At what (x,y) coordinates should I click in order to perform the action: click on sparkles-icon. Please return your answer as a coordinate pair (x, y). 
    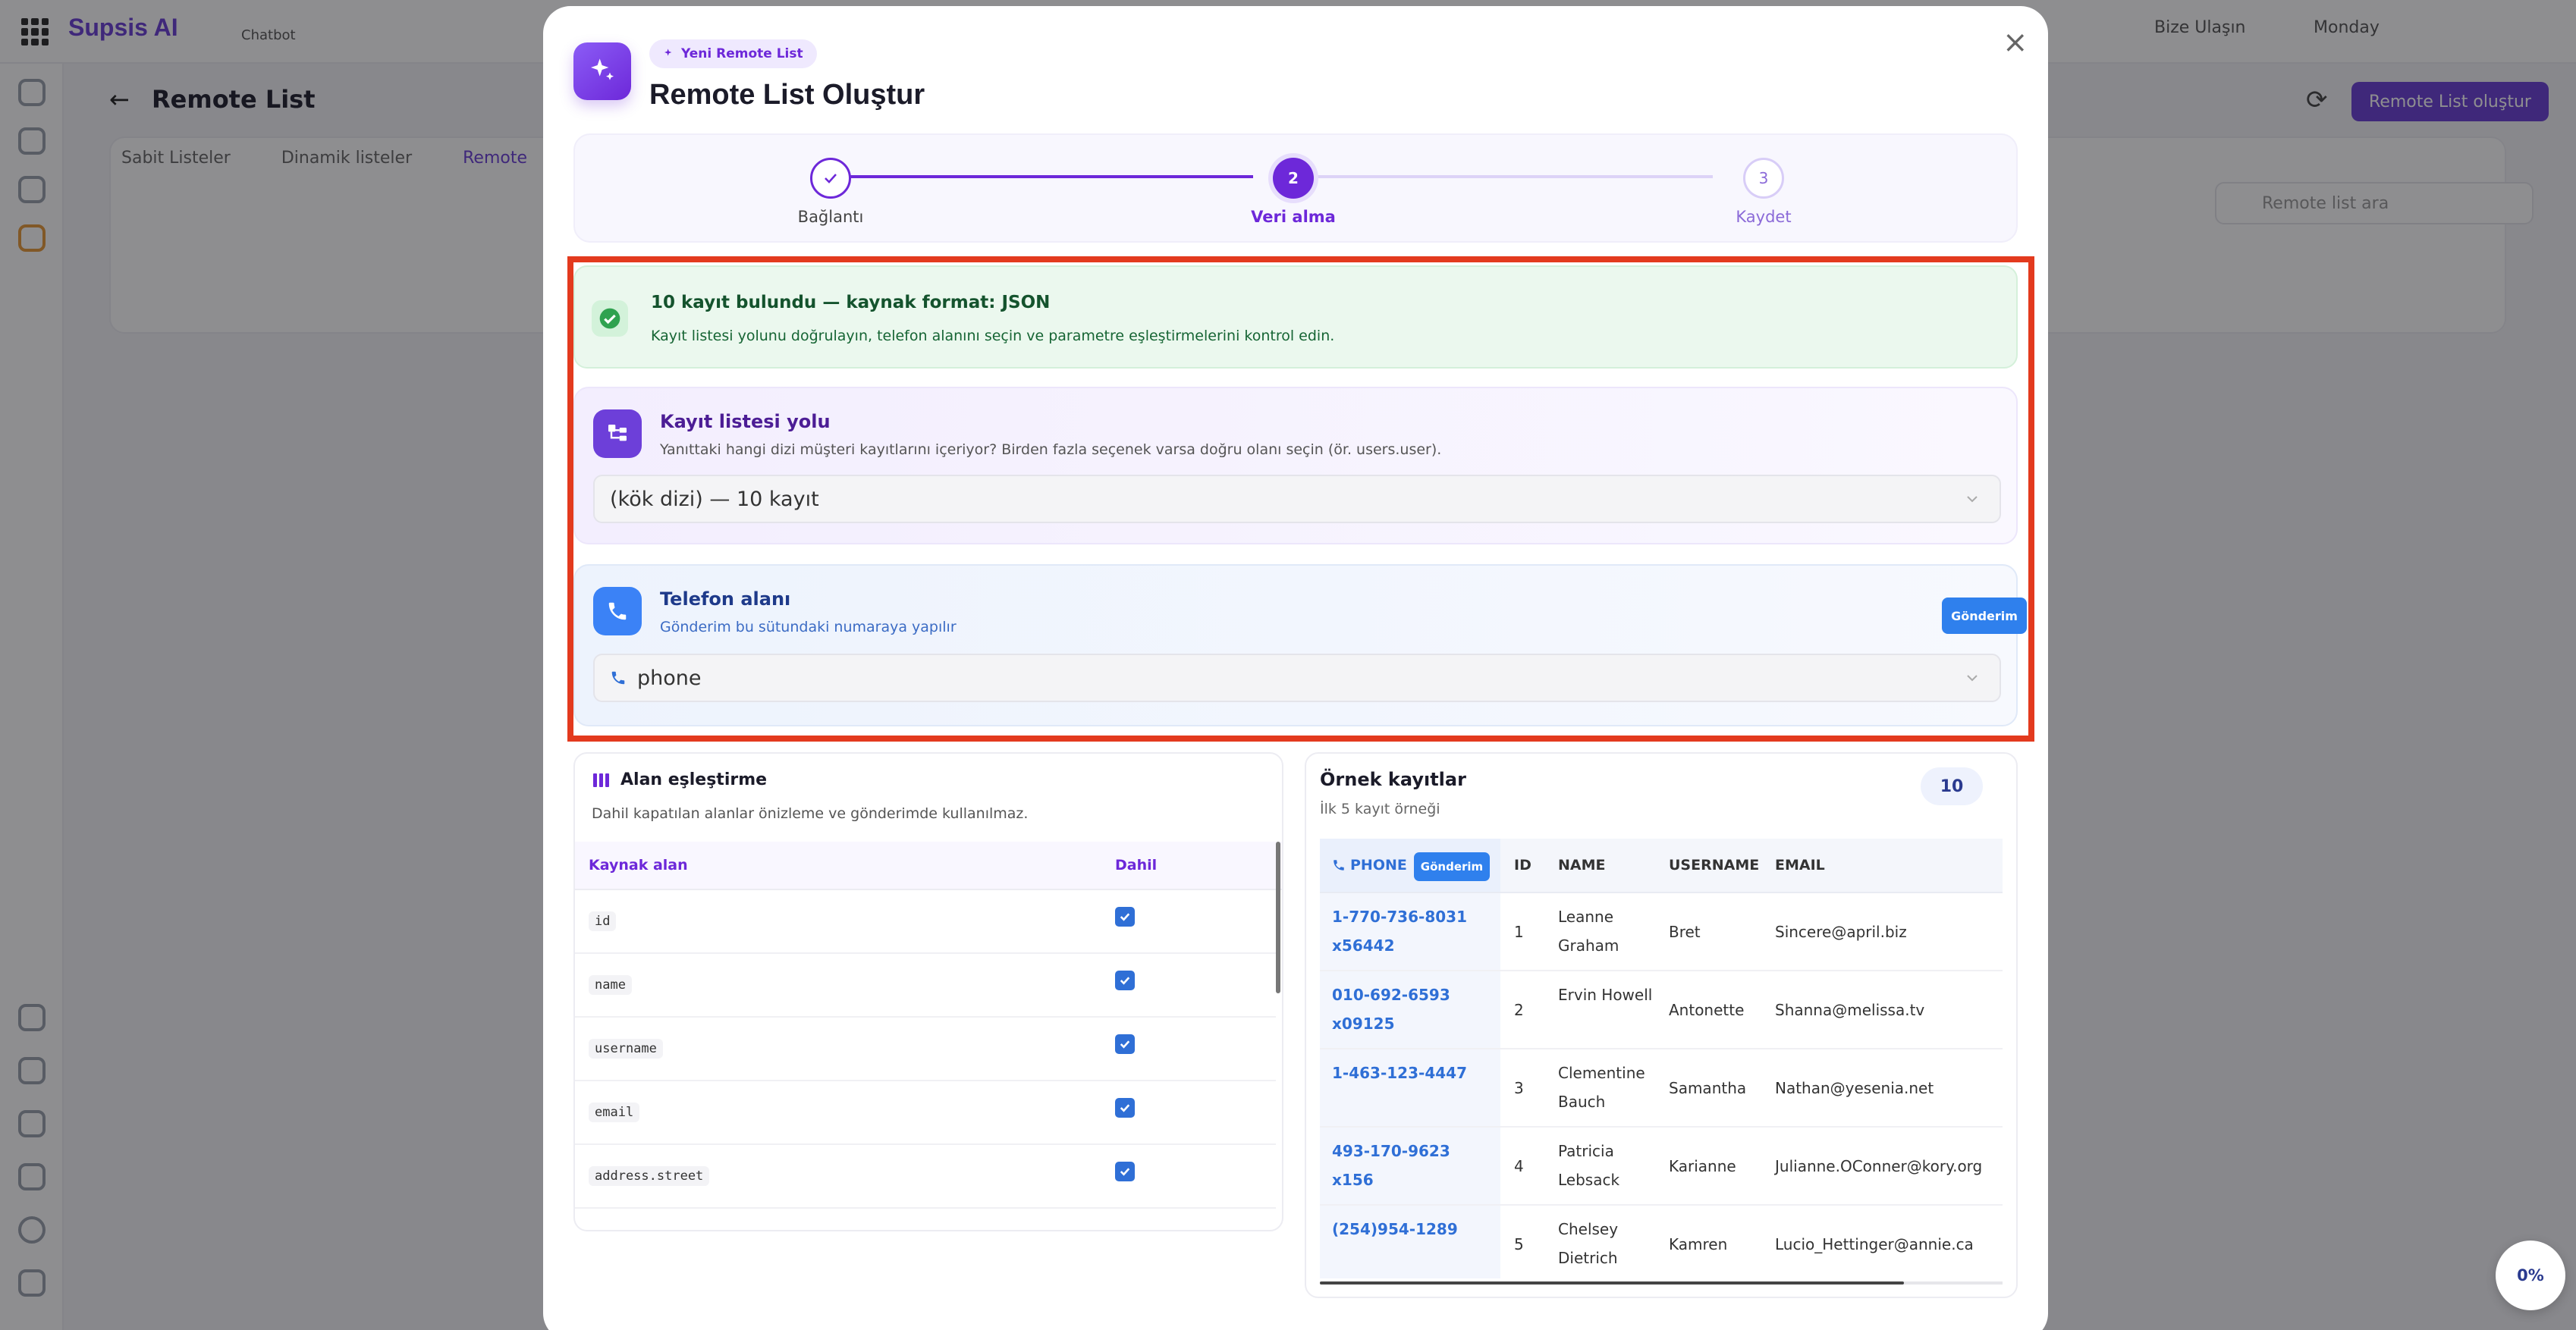
    Looking at the image, I should click on (602, 71).